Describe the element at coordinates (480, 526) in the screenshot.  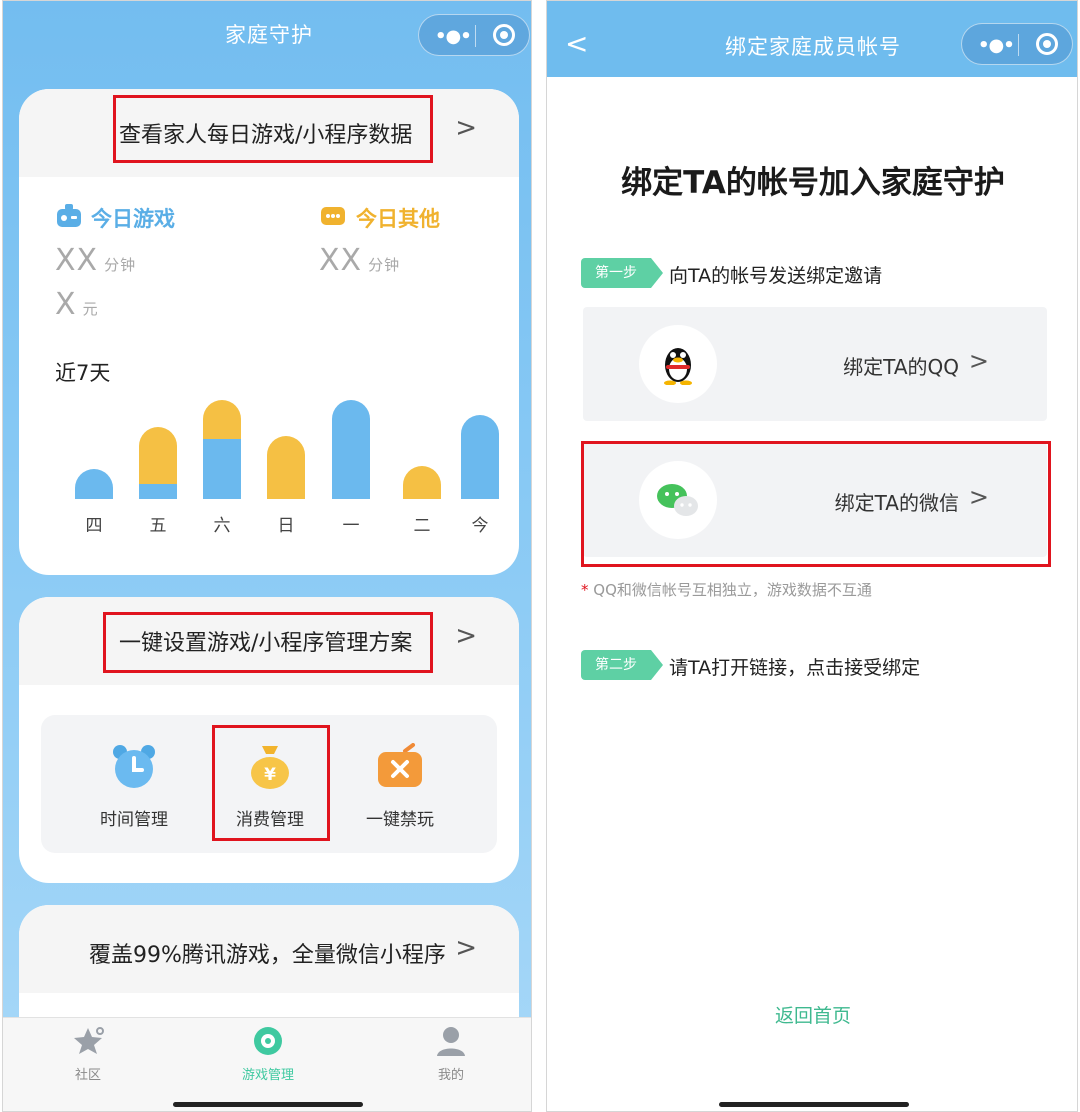
I see `day-label: 今` at that location.